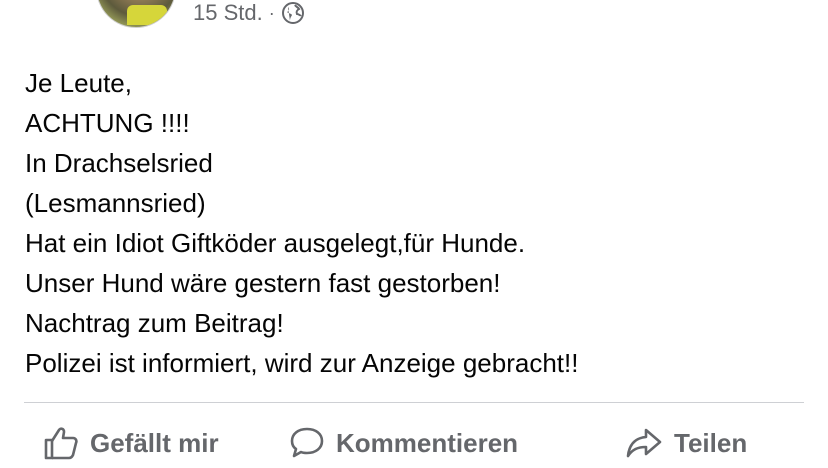 The image size is (828, 468). What do you see at coordinates (228, 13) in the screenshot?
I see `post-timestamp: 15 Std.` at bounding box center [228, 13].